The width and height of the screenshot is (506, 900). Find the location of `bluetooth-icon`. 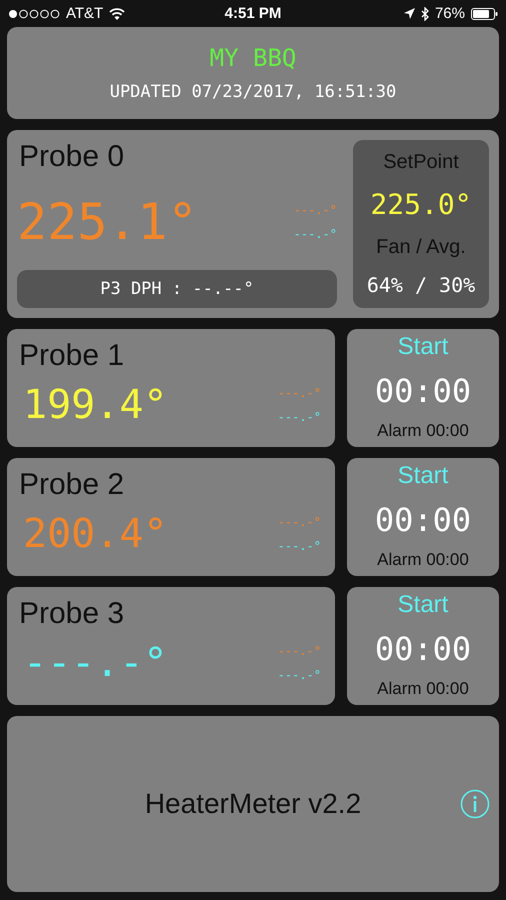

bluetooth-icon is located at coordinates (424, 13).